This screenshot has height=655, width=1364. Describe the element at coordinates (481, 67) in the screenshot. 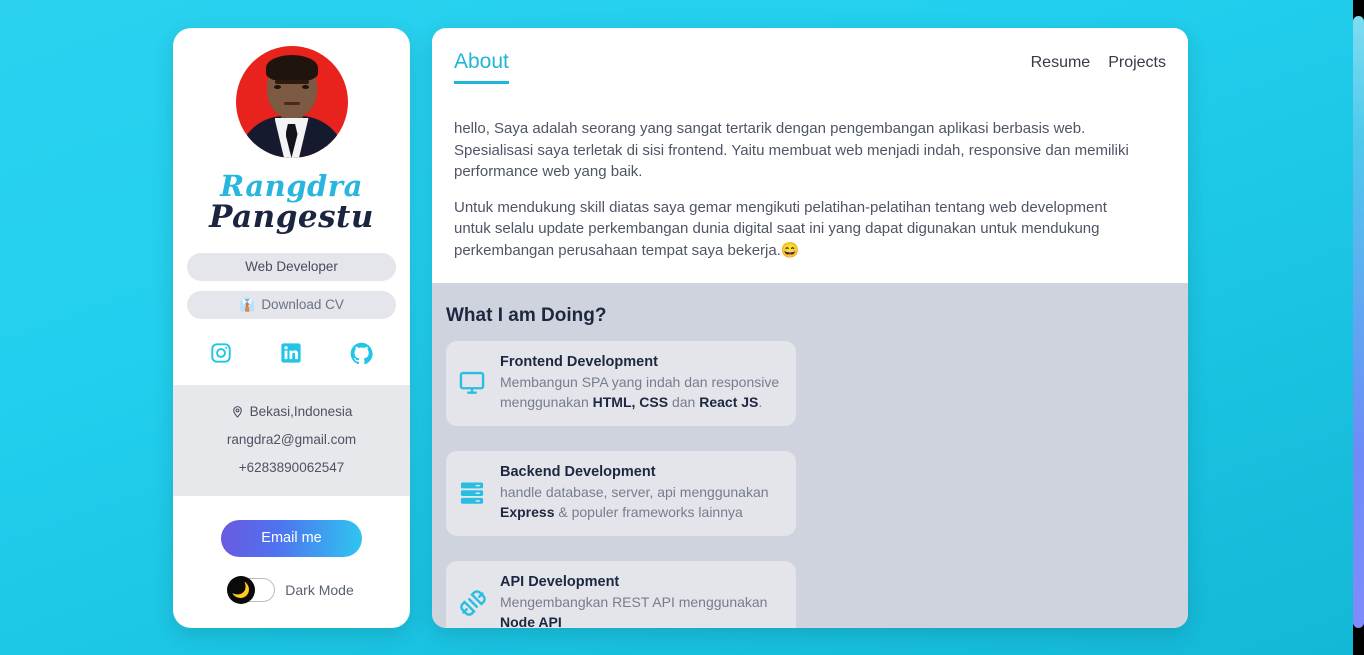

I see `tab-about: About` at that location.